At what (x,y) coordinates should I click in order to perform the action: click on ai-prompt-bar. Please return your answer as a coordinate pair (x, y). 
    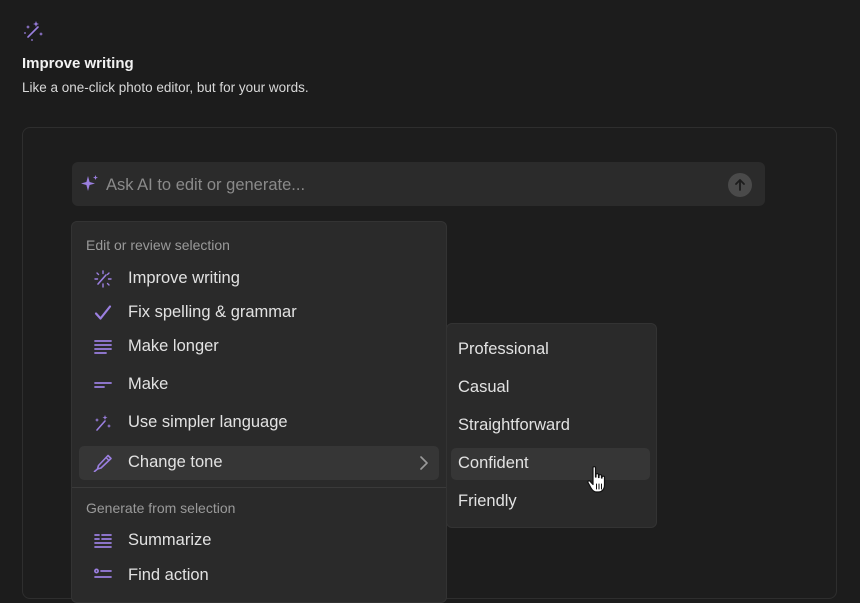
    Looking at the image, I should click on (418, 185).